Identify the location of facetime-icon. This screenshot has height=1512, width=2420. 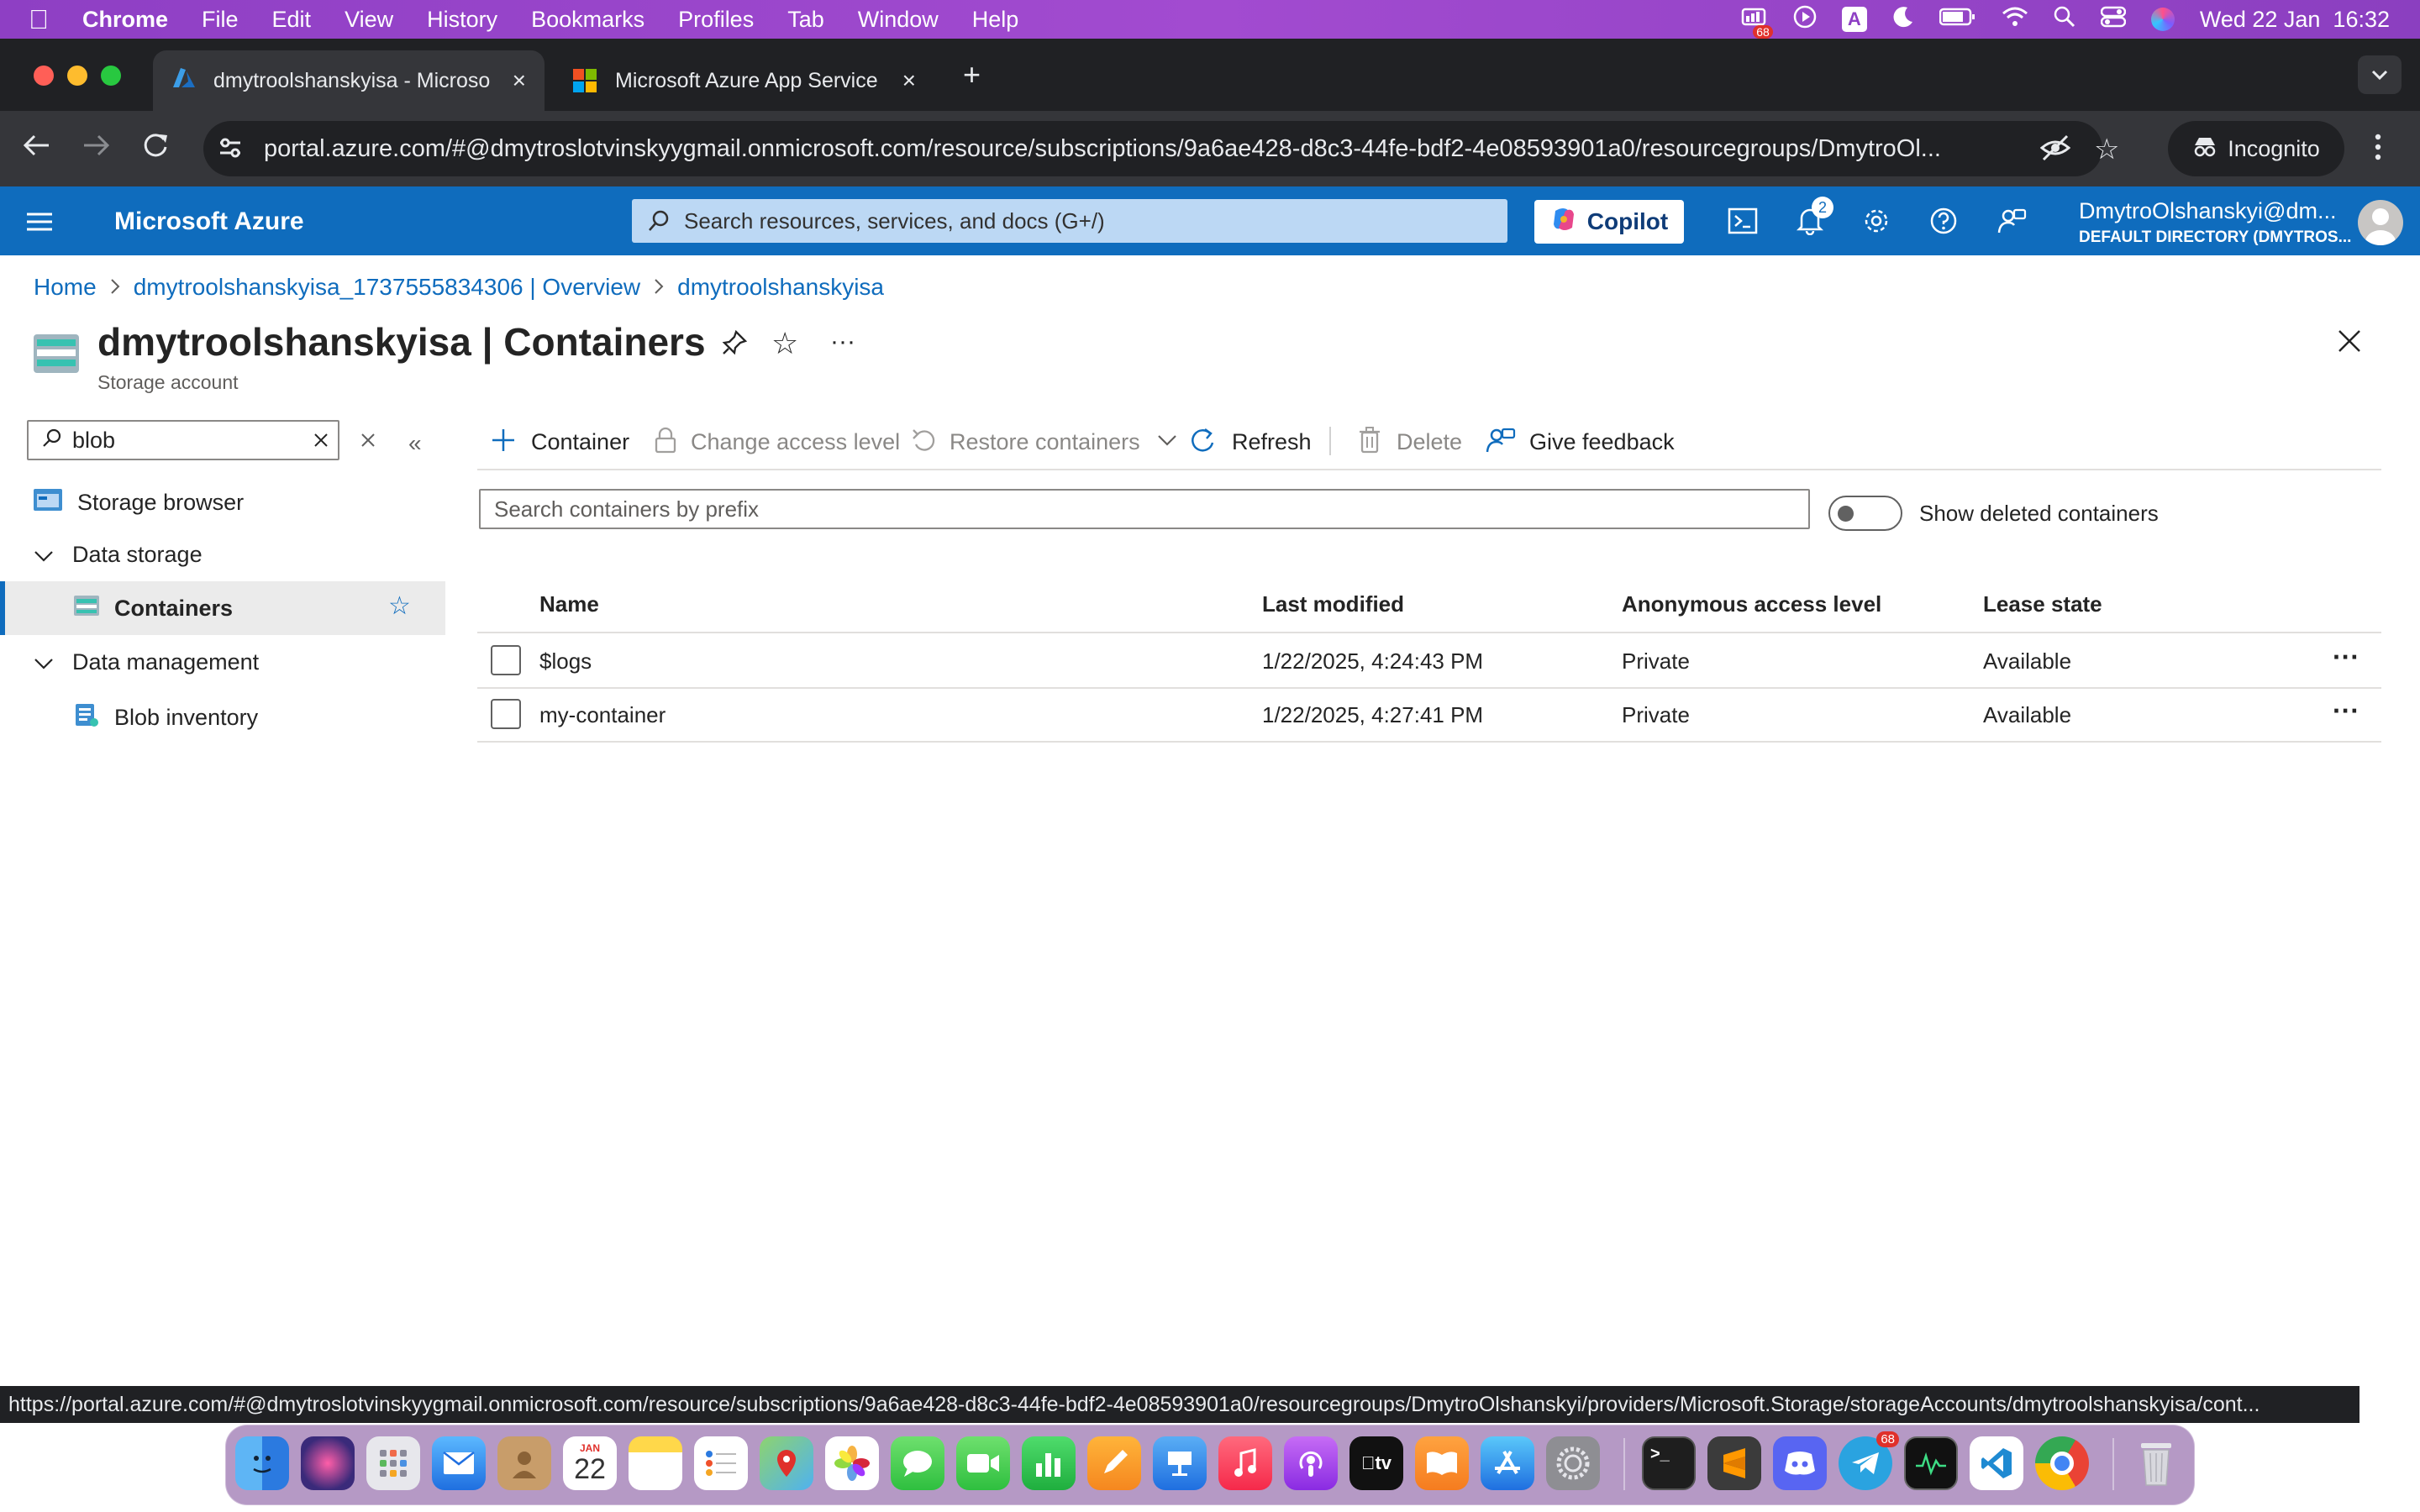
(983, 1463).